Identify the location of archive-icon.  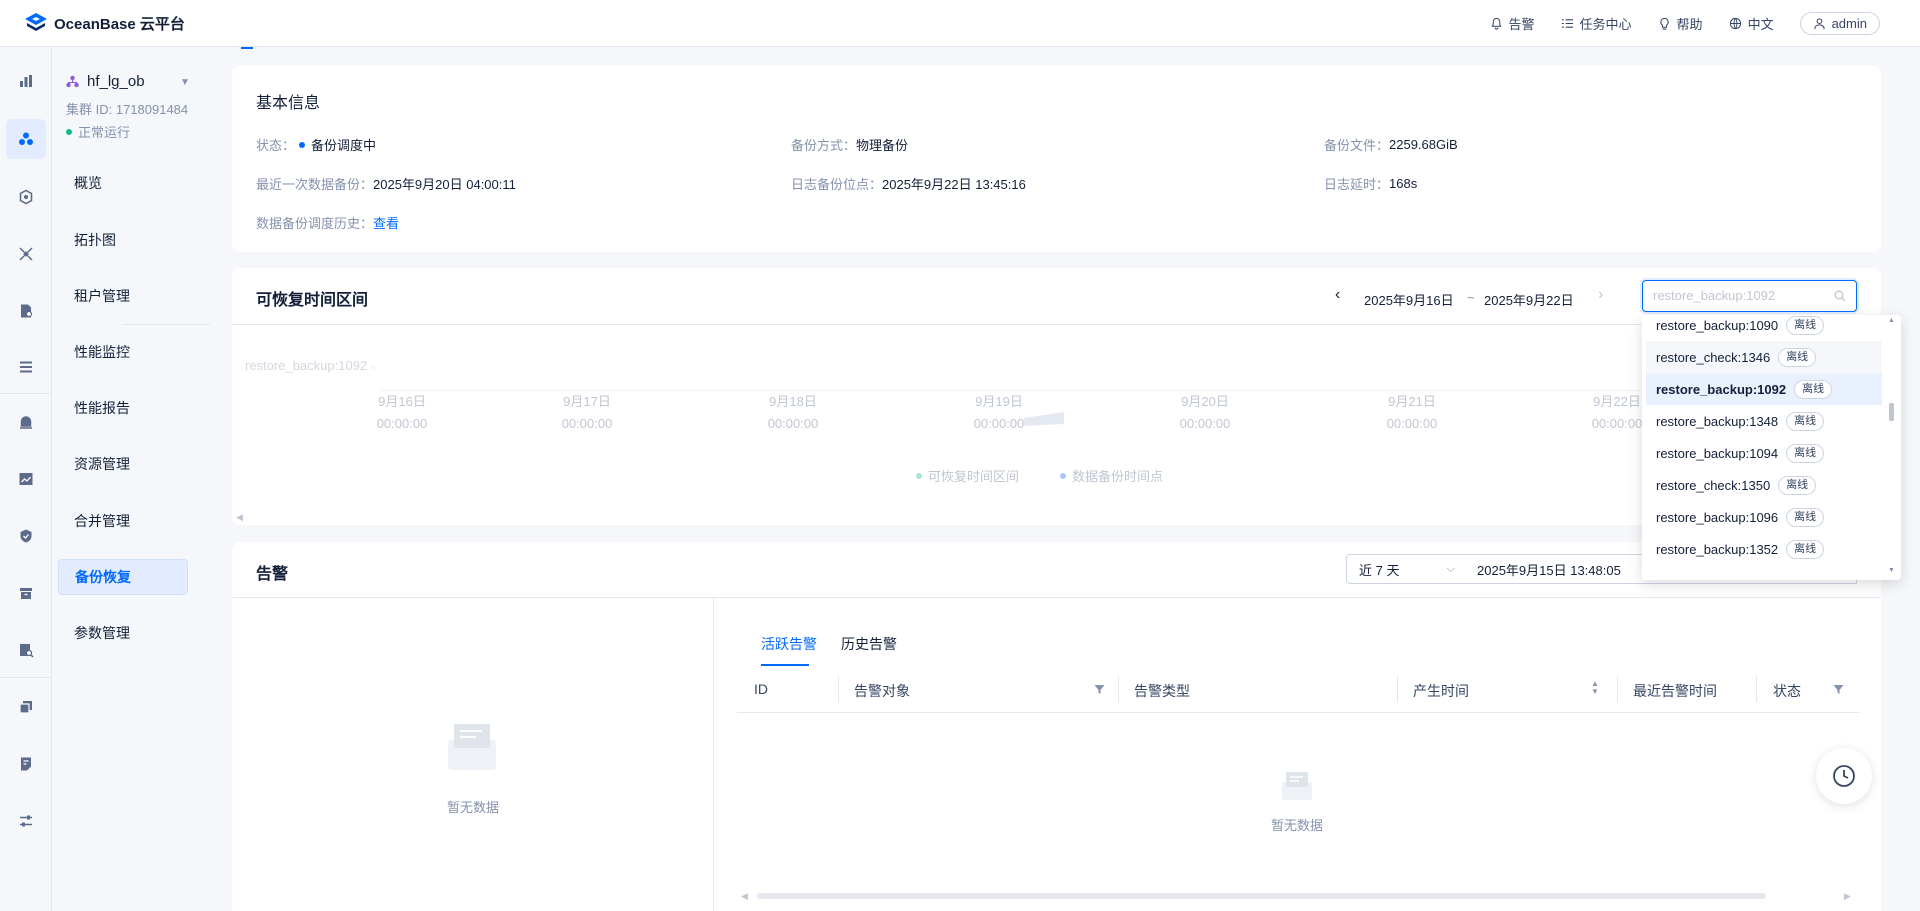
(26, 593).